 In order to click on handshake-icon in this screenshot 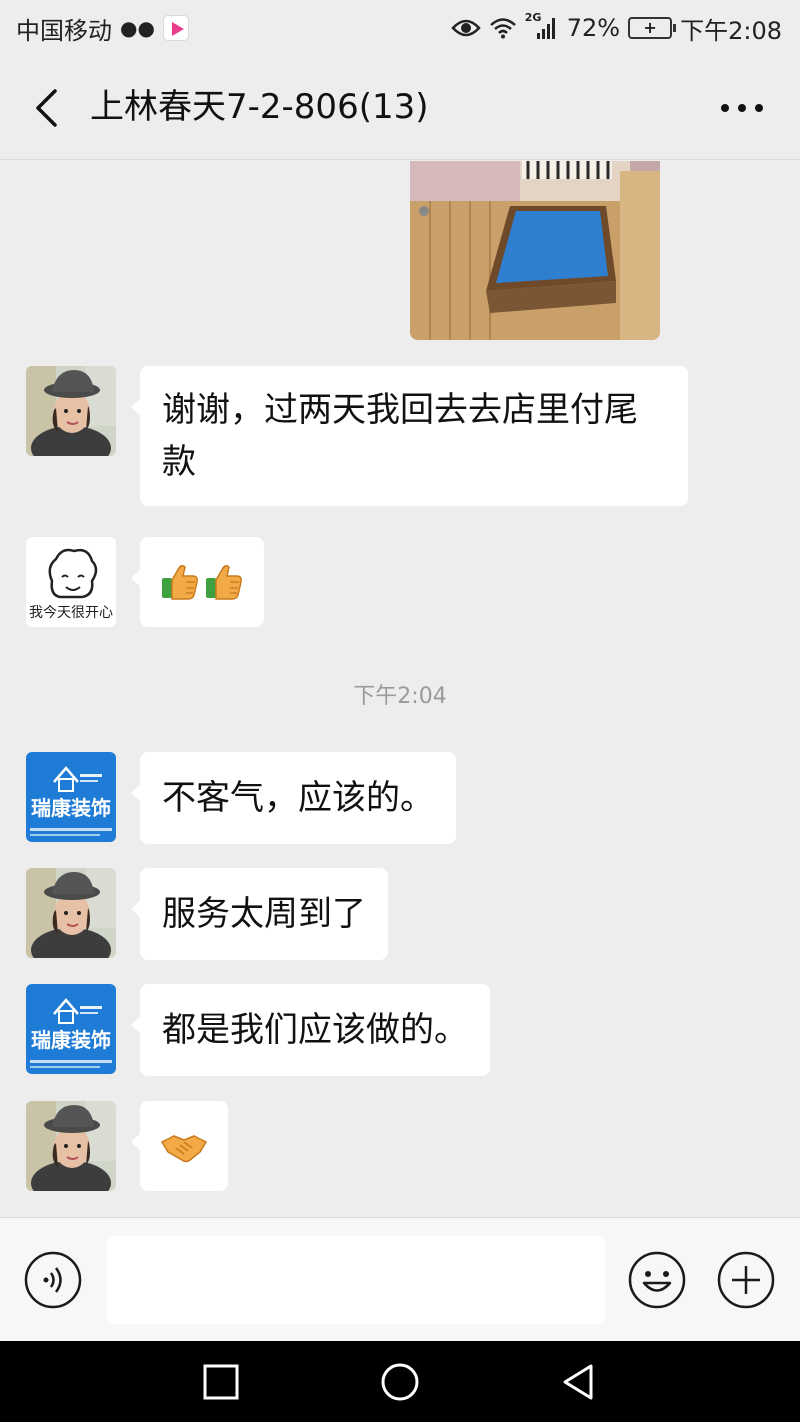, I will do `click(184, 1149)`.